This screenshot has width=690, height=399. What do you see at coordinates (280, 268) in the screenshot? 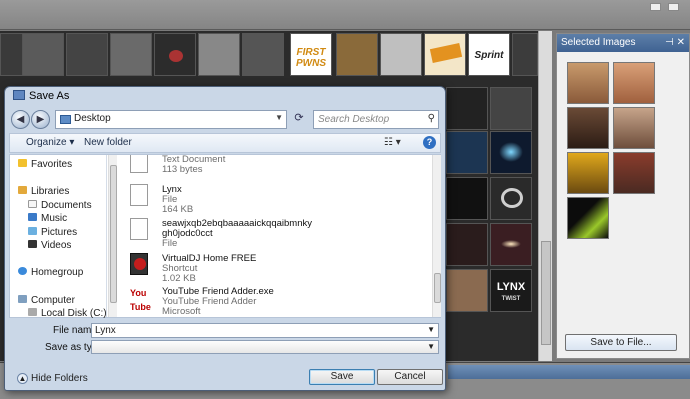
I see `list-item: VirtualDJ Home FREE Shortcut 1.02 KB` at bounding box center [280, 268].